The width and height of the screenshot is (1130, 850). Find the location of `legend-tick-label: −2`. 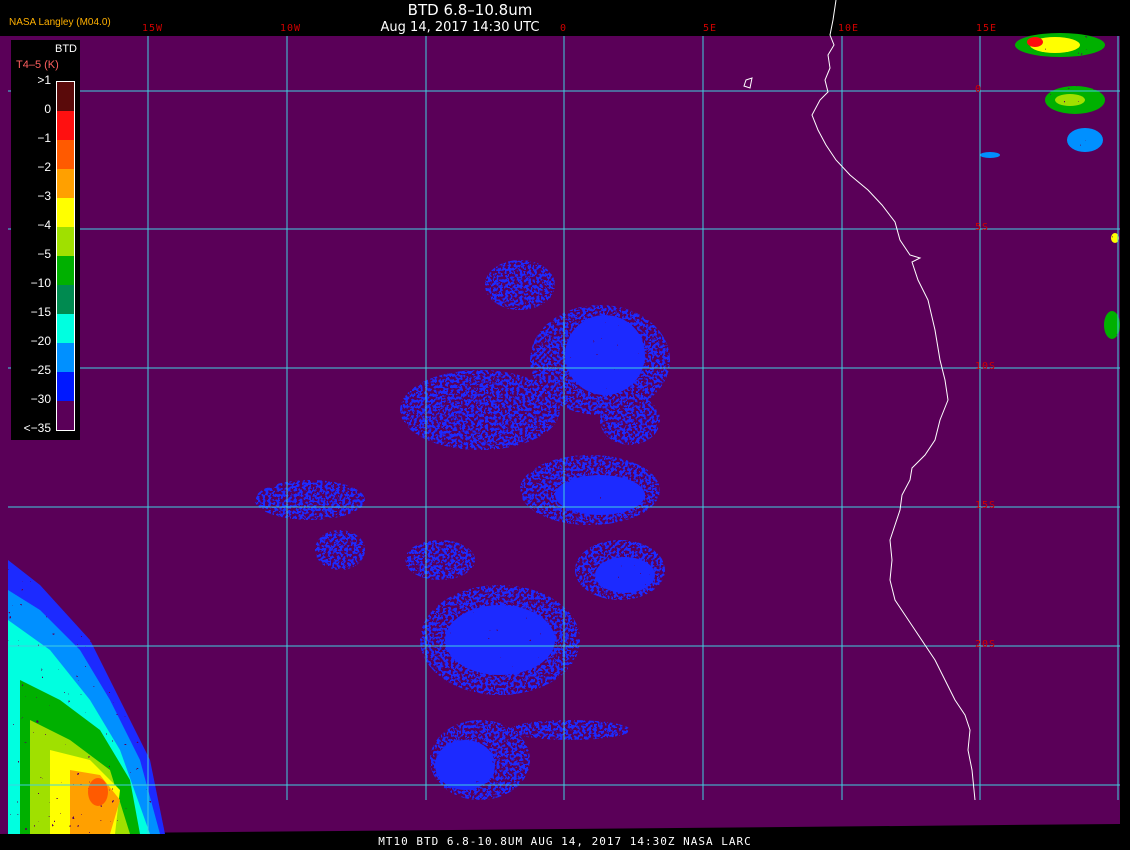

legend-tick-label: −2 is located at coordinates (44, 167).